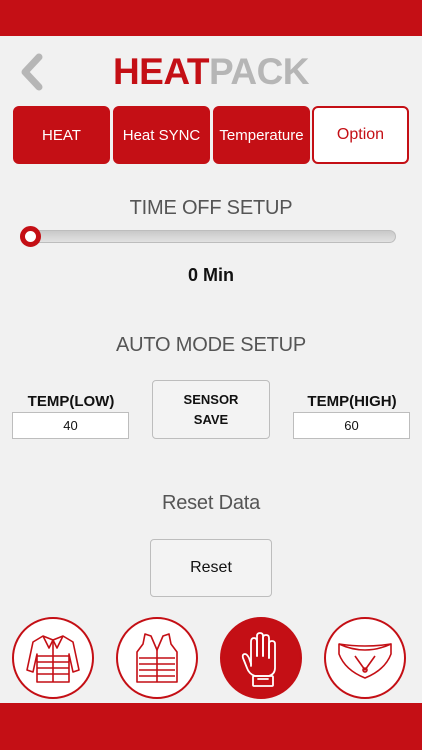 This screenshot has width=422, height=750. I want to click on glove-icon, so click(258, 659).